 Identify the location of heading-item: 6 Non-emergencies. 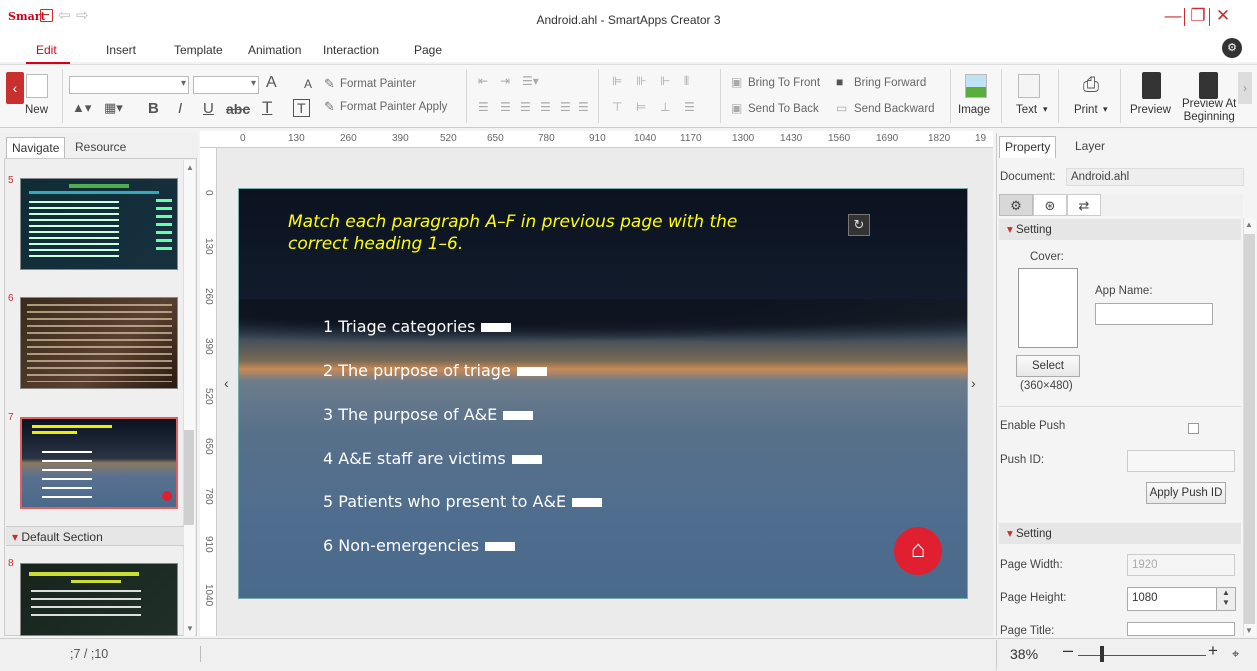
(419, 545).